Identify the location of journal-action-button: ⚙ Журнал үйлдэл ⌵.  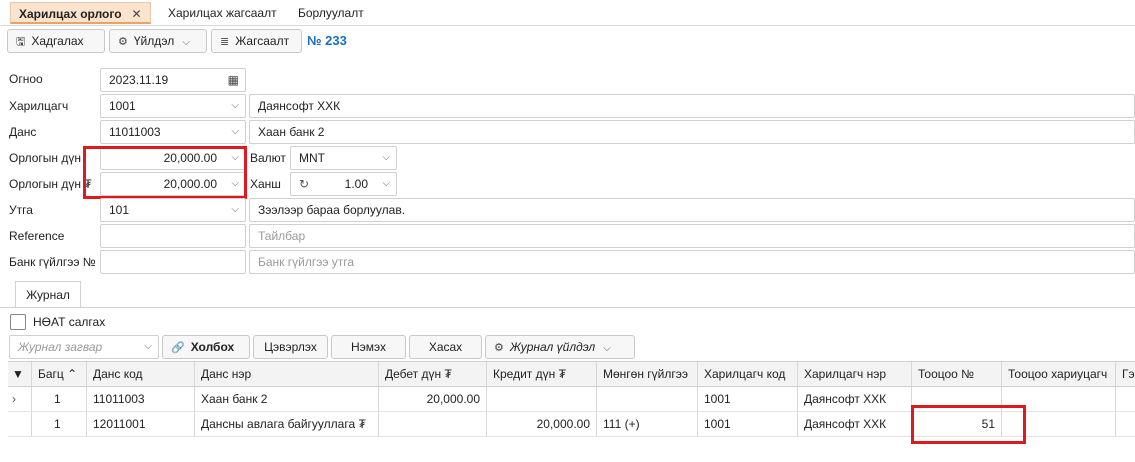
(560, 347).